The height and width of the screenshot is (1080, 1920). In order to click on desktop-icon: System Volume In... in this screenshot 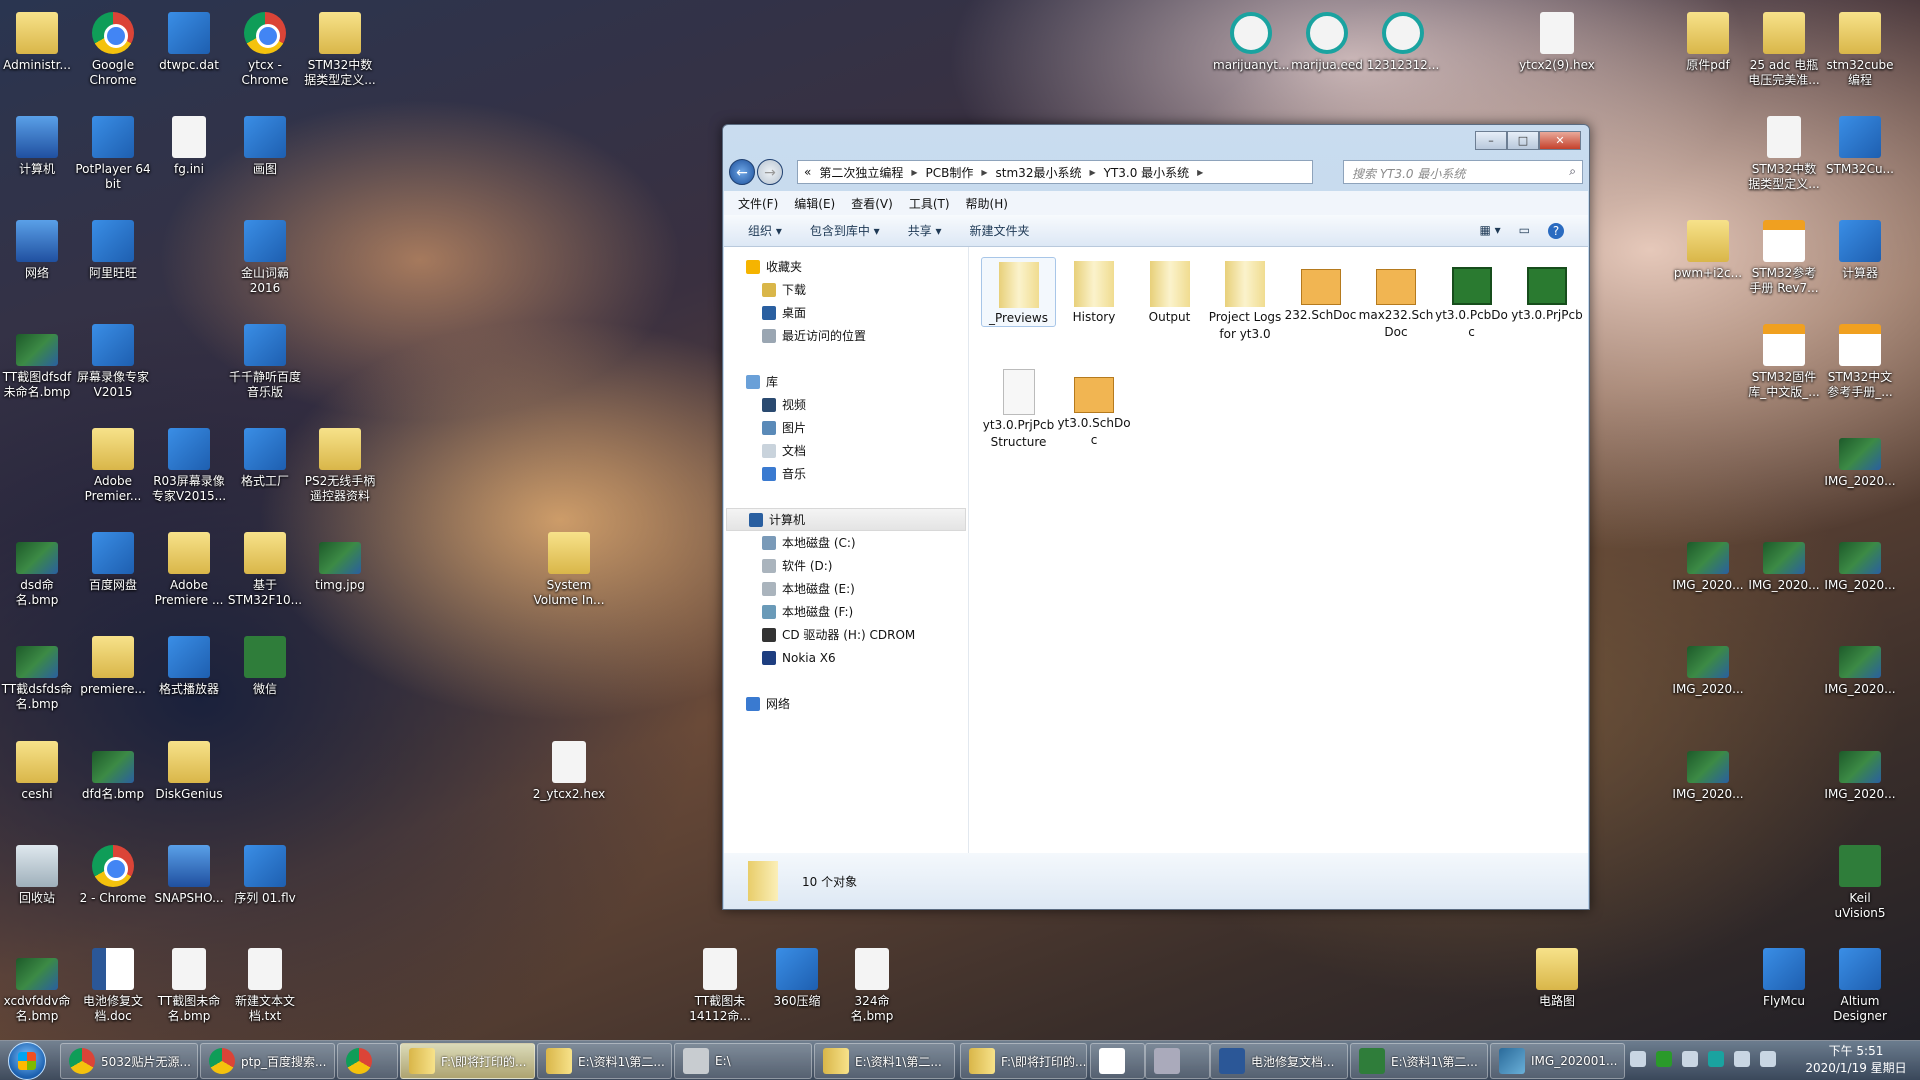, I will do `click(569, 570)`.